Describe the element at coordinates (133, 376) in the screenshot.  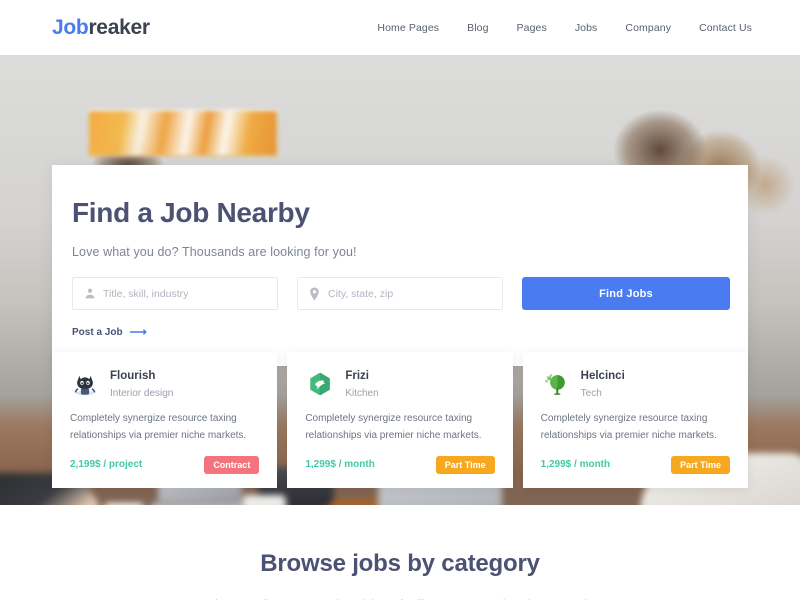
I see `job-company-name: Flourish` at that location.